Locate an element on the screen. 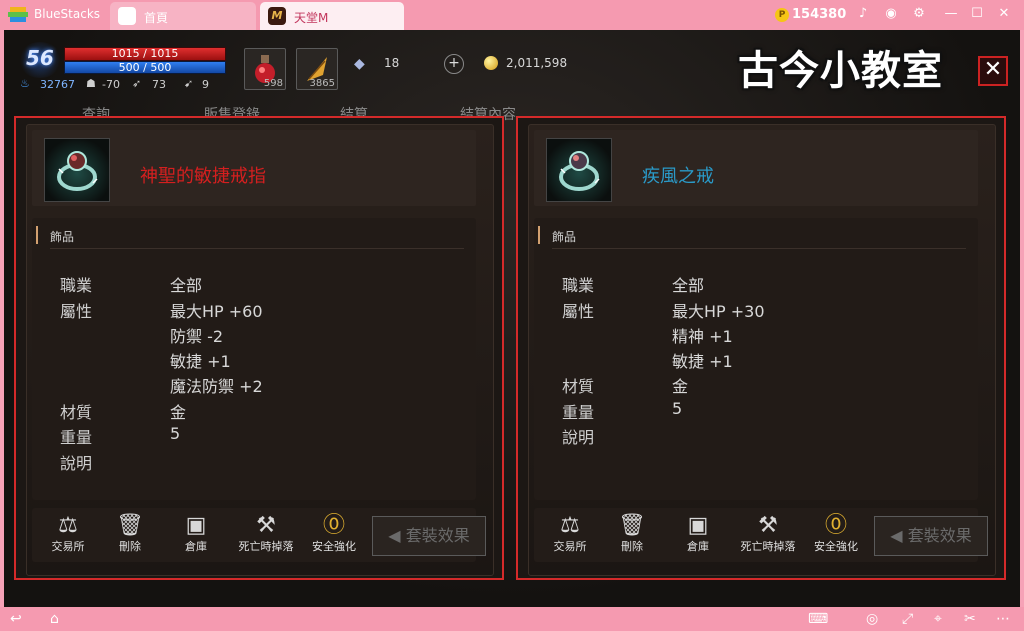 The width and height of the screenshot is (1024, 631). tab-home: 首頁 is located at coordinates (183, 16).